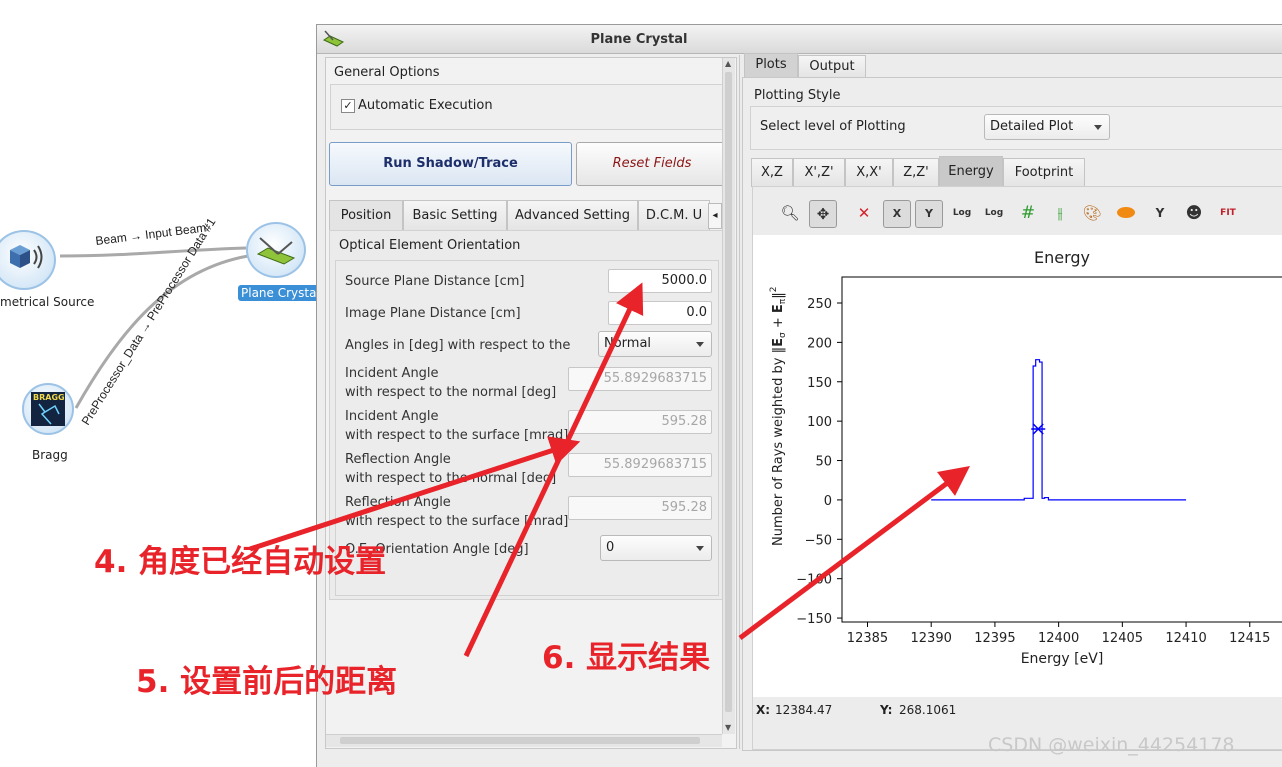 The width and height of the screenshot is (1282, 767). Describe the element at coordinates (626, 658) in the screenshot. I see `annotation-result: 6. 显示结果` at that location.